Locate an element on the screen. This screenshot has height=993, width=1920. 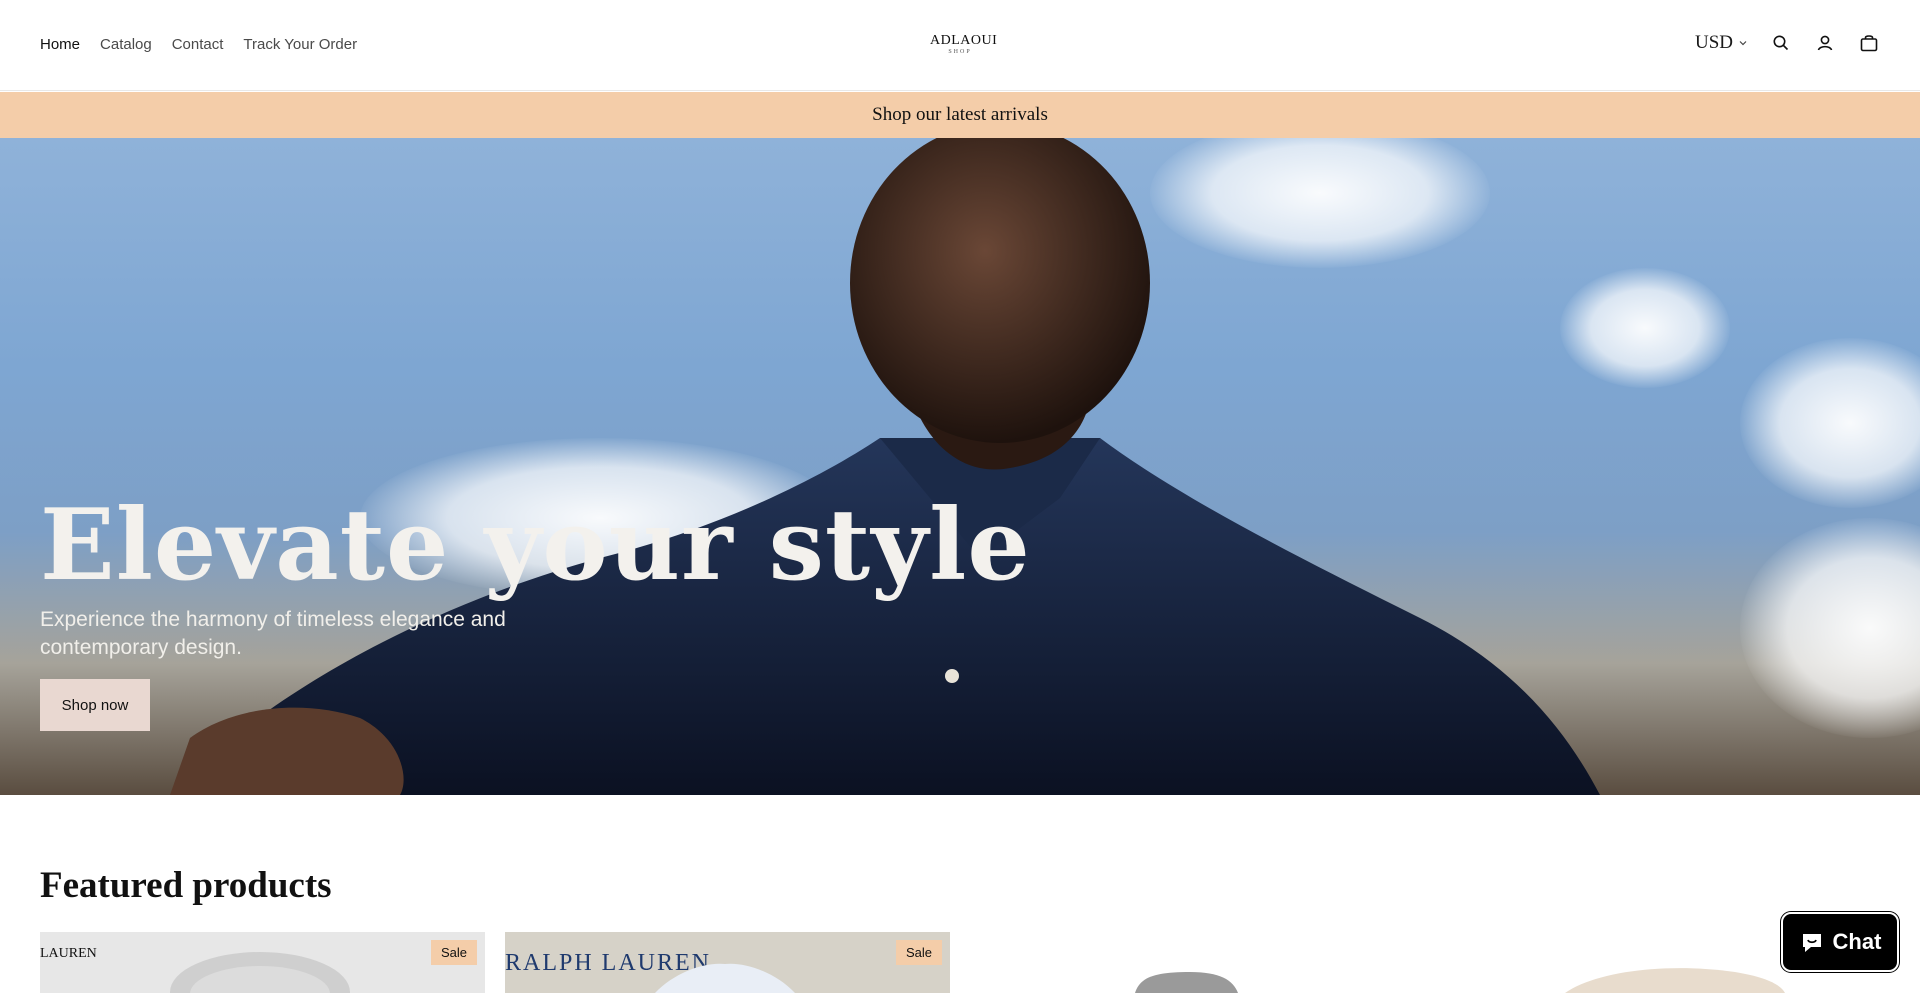
featured-products-heading: Featured products is located at coordinates (186, 885).